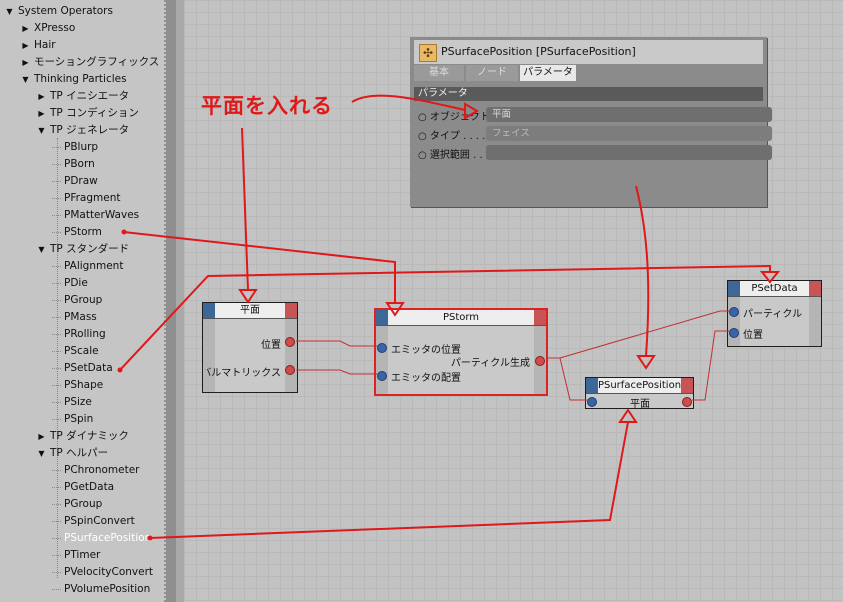  I want to click on wire-birth-to-setdata-particle, so click(638, 334).